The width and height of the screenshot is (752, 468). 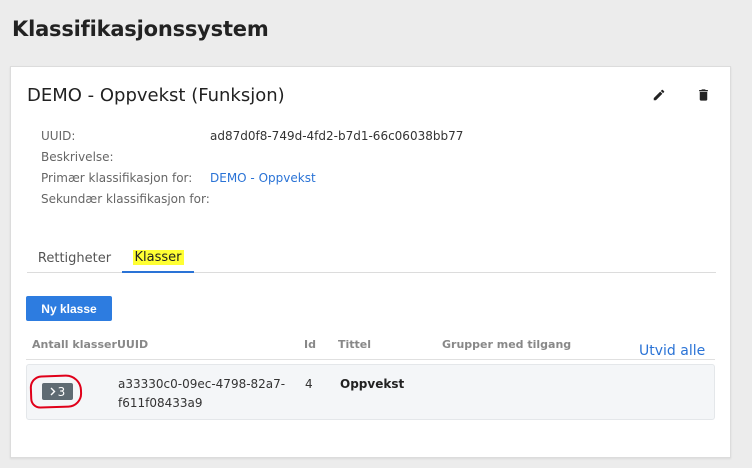 I want to click on column-header-count: Antall klasser, so click(x=74, y=344).